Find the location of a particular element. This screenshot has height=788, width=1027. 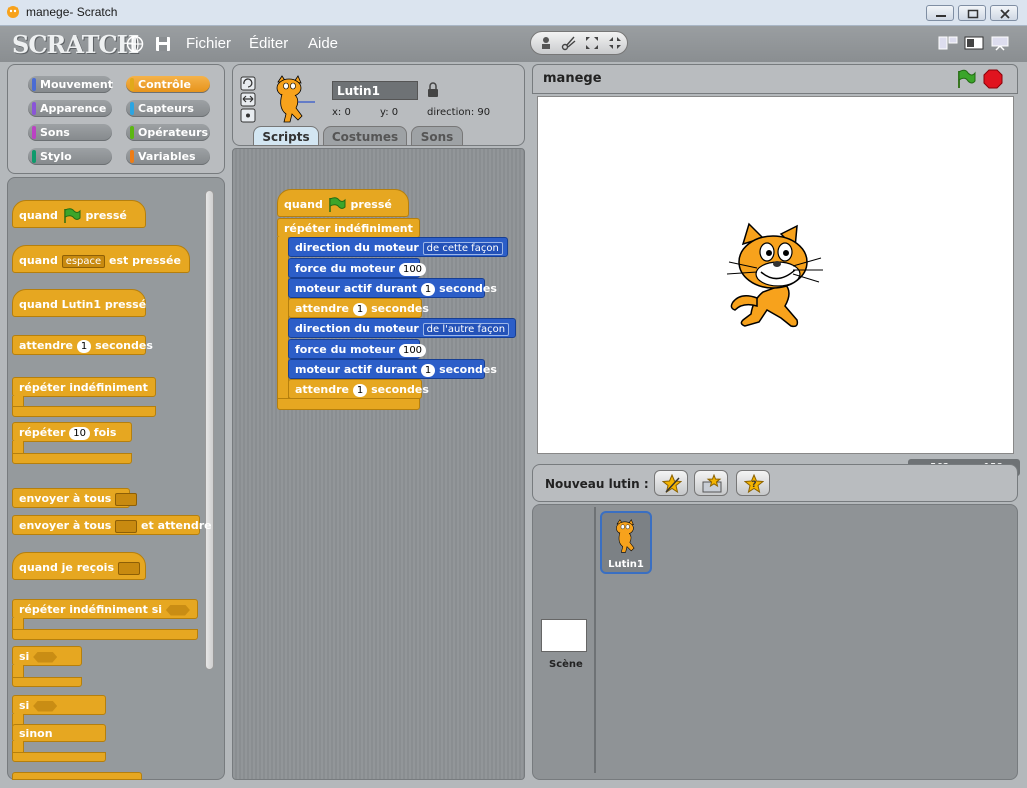

paint-star-icon is located at coordinates (672, 484).